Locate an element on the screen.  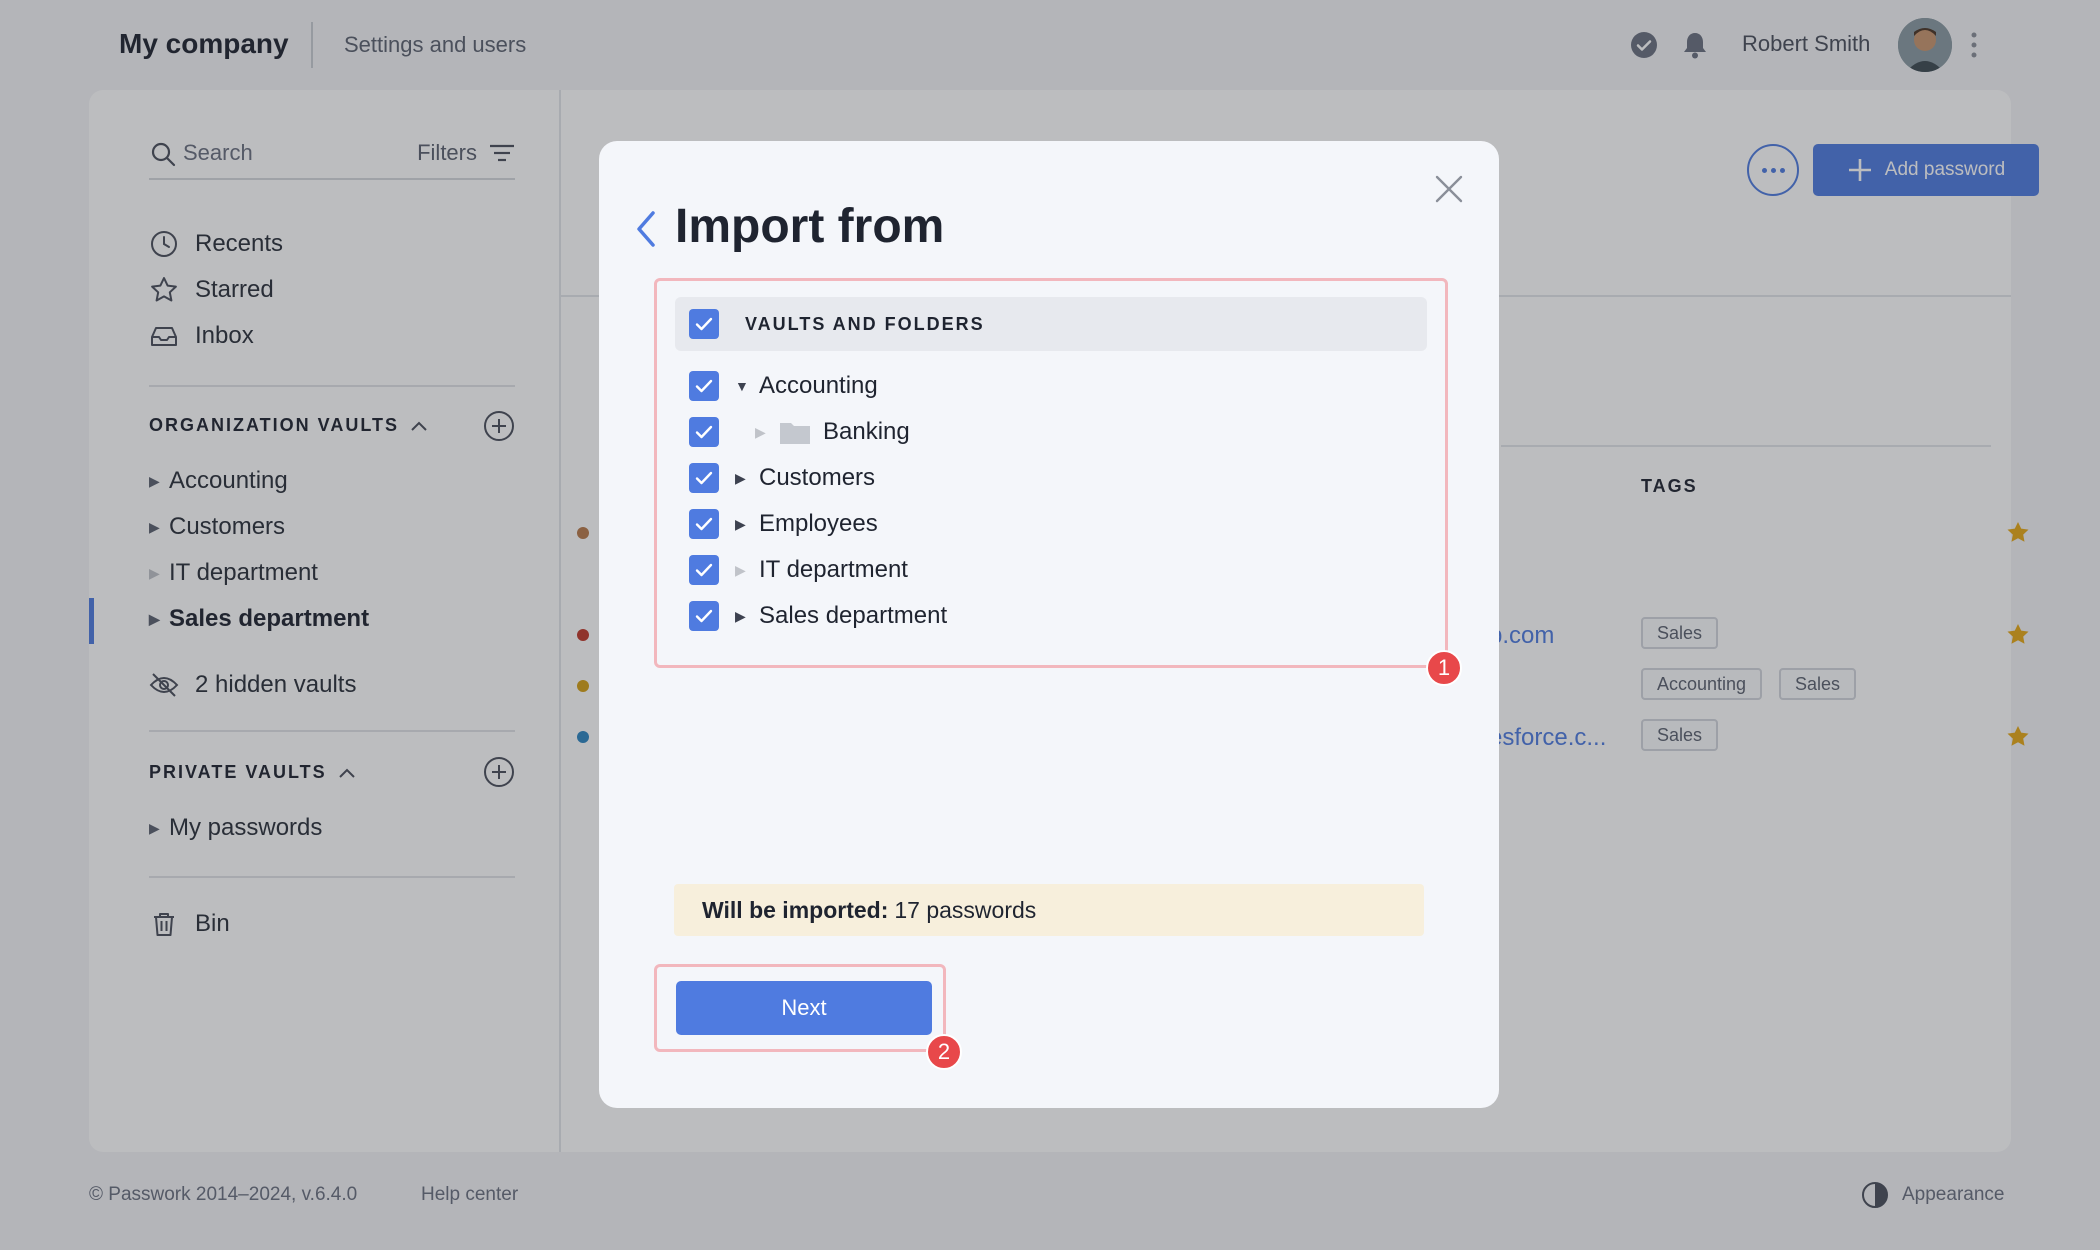
tree-item-accounting: ▼ Accounting is located at coordinates (783, 386).